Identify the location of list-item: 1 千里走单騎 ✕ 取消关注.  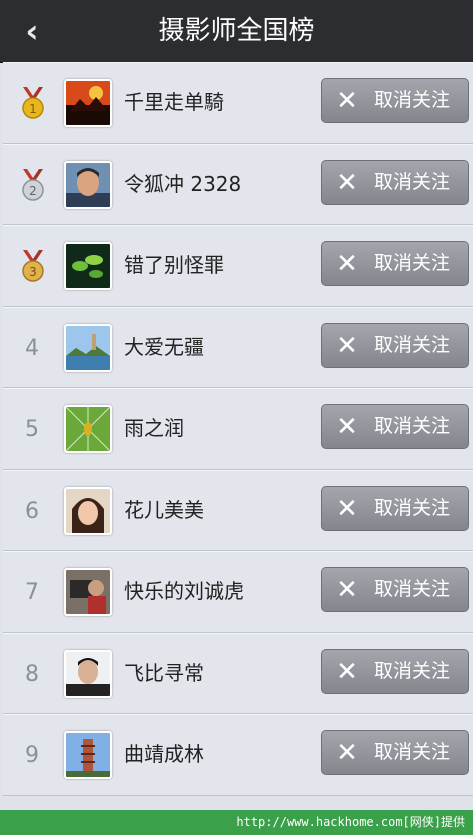
(238, 103).